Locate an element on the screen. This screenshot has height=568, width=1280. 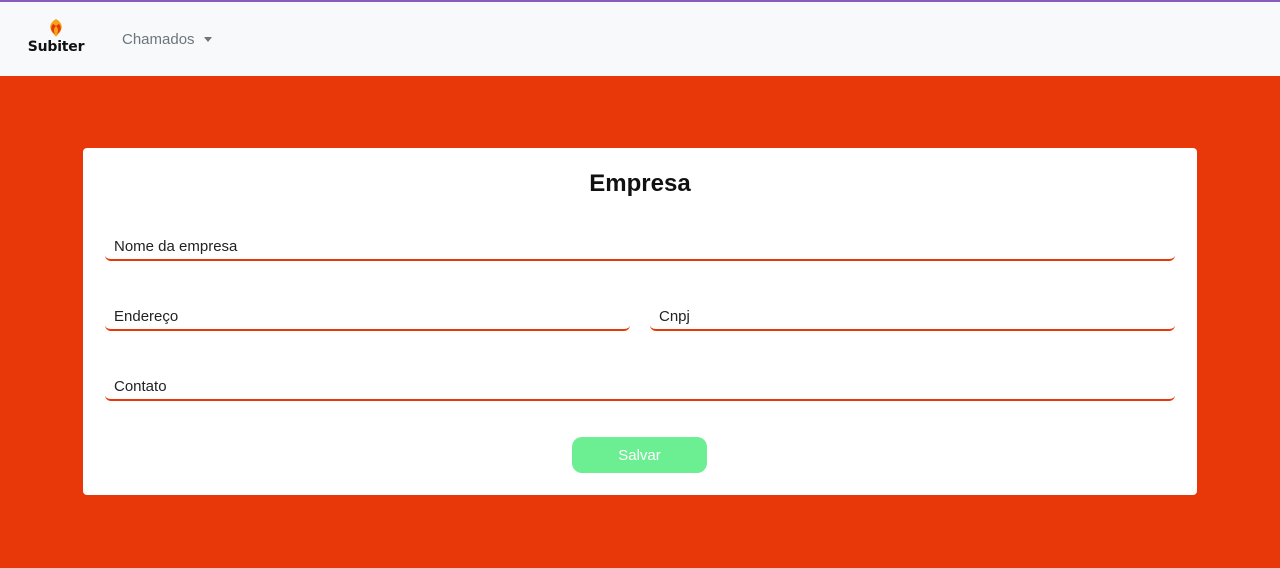
brand-name: Subiter is located at coordinates (56, 47).